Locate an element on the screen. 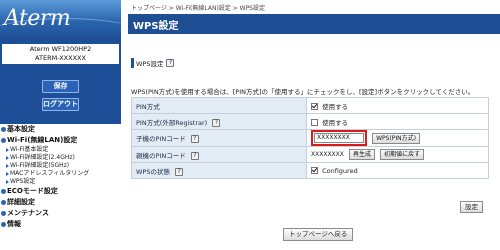 Image resolution: width=500 pixels, height=250 pixels. parent-pin-value: XXXXXXXX is located at coordinates (327, 154).